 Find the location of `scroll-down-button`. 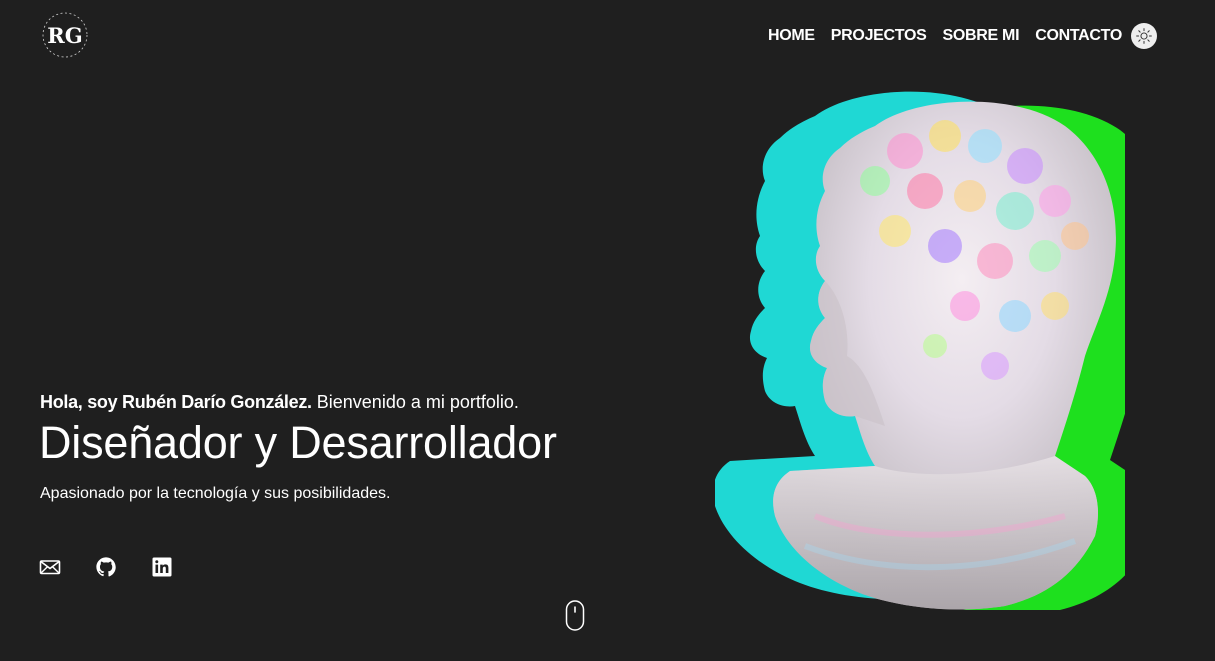

scroll-down-button is located at coordinates (575, 615).